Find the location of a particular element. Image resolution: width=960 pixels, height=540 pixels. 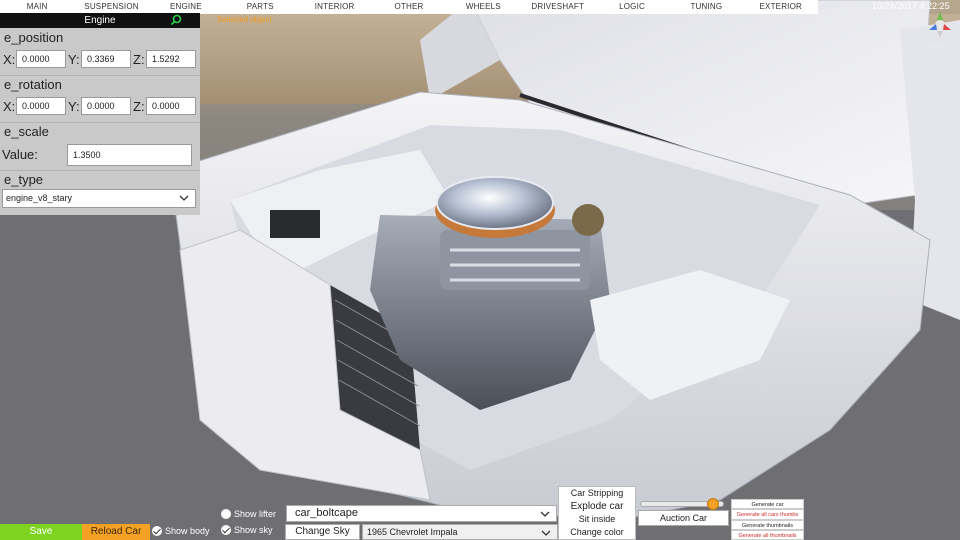

show-body-checkbox: Show body is located at coordinates (181, 531).